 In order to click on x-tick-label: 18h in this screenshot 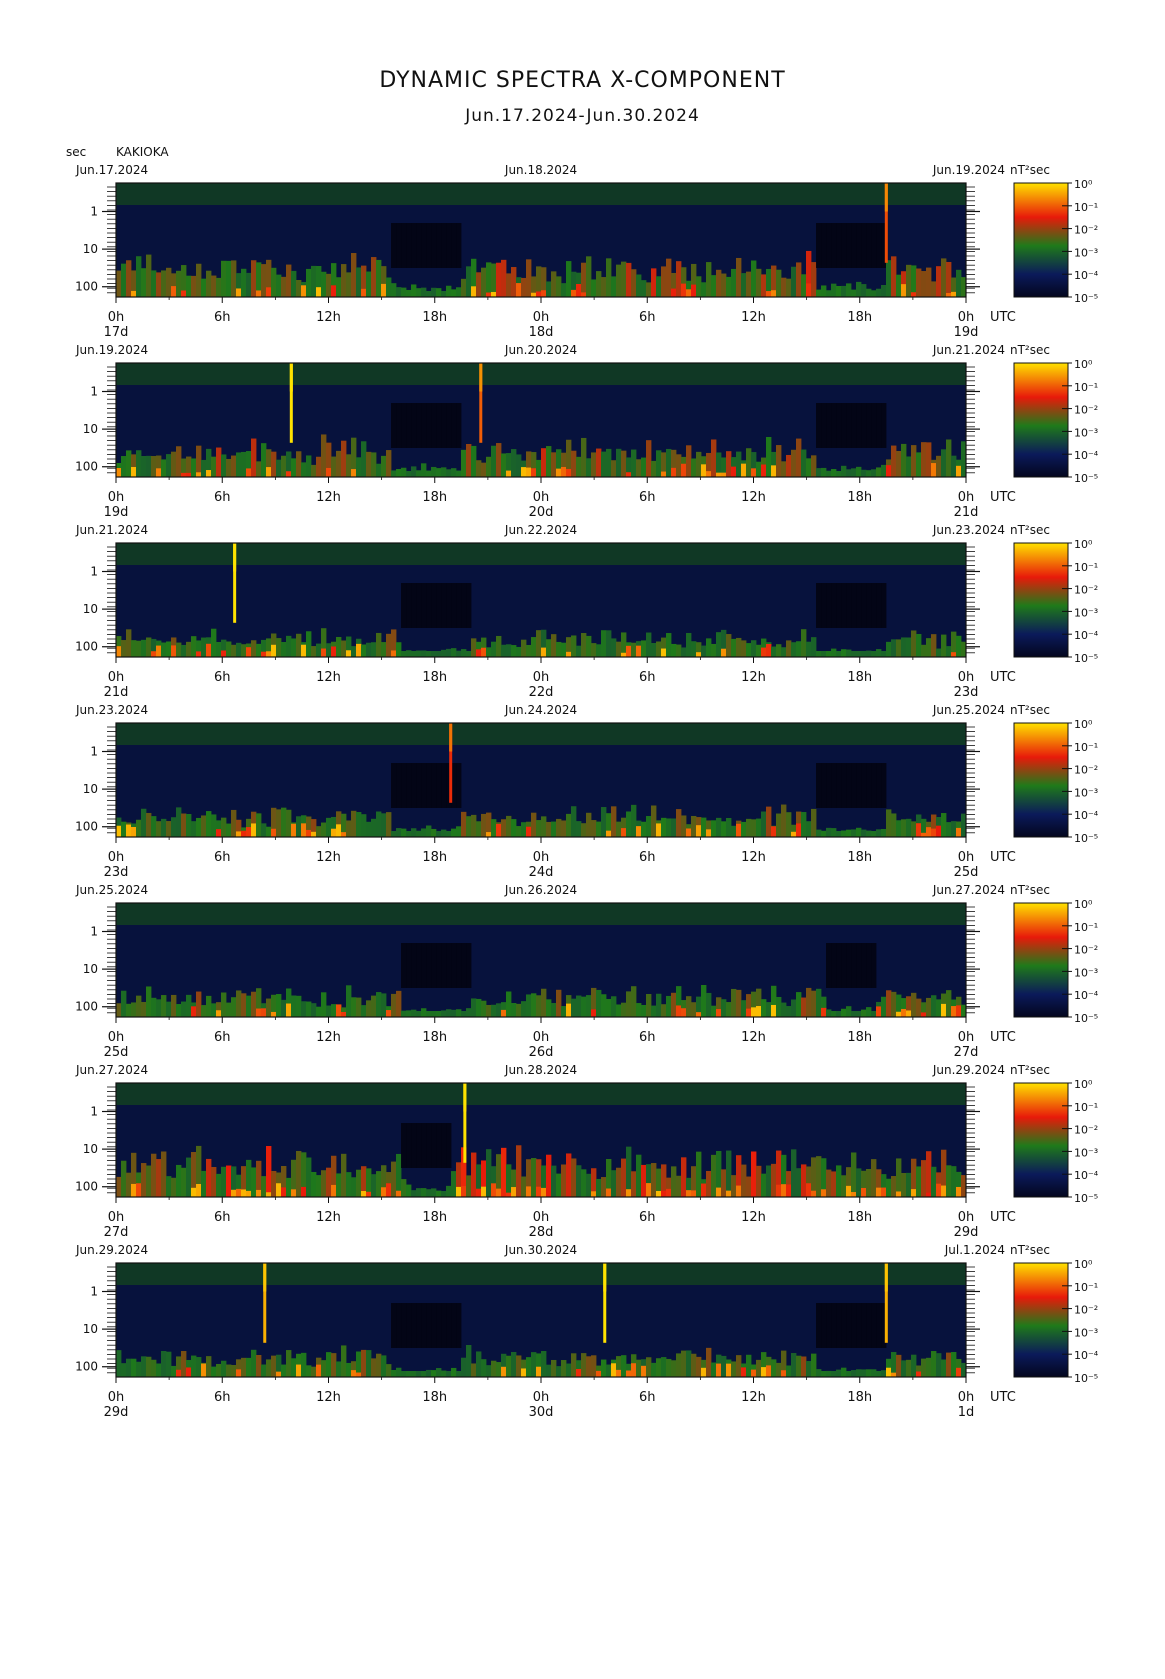, I will do `click(434, 317)`.